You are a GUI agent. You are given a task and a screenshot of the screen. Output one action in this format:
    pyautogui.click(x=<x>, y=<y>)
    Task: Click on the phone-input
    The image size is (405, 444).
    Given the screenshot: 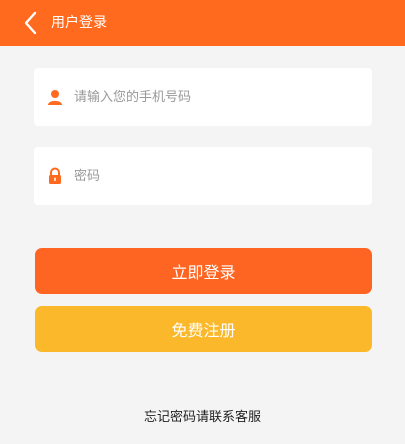 What is the action you would take?
    pyautogui.click(x=219, y=97)
    